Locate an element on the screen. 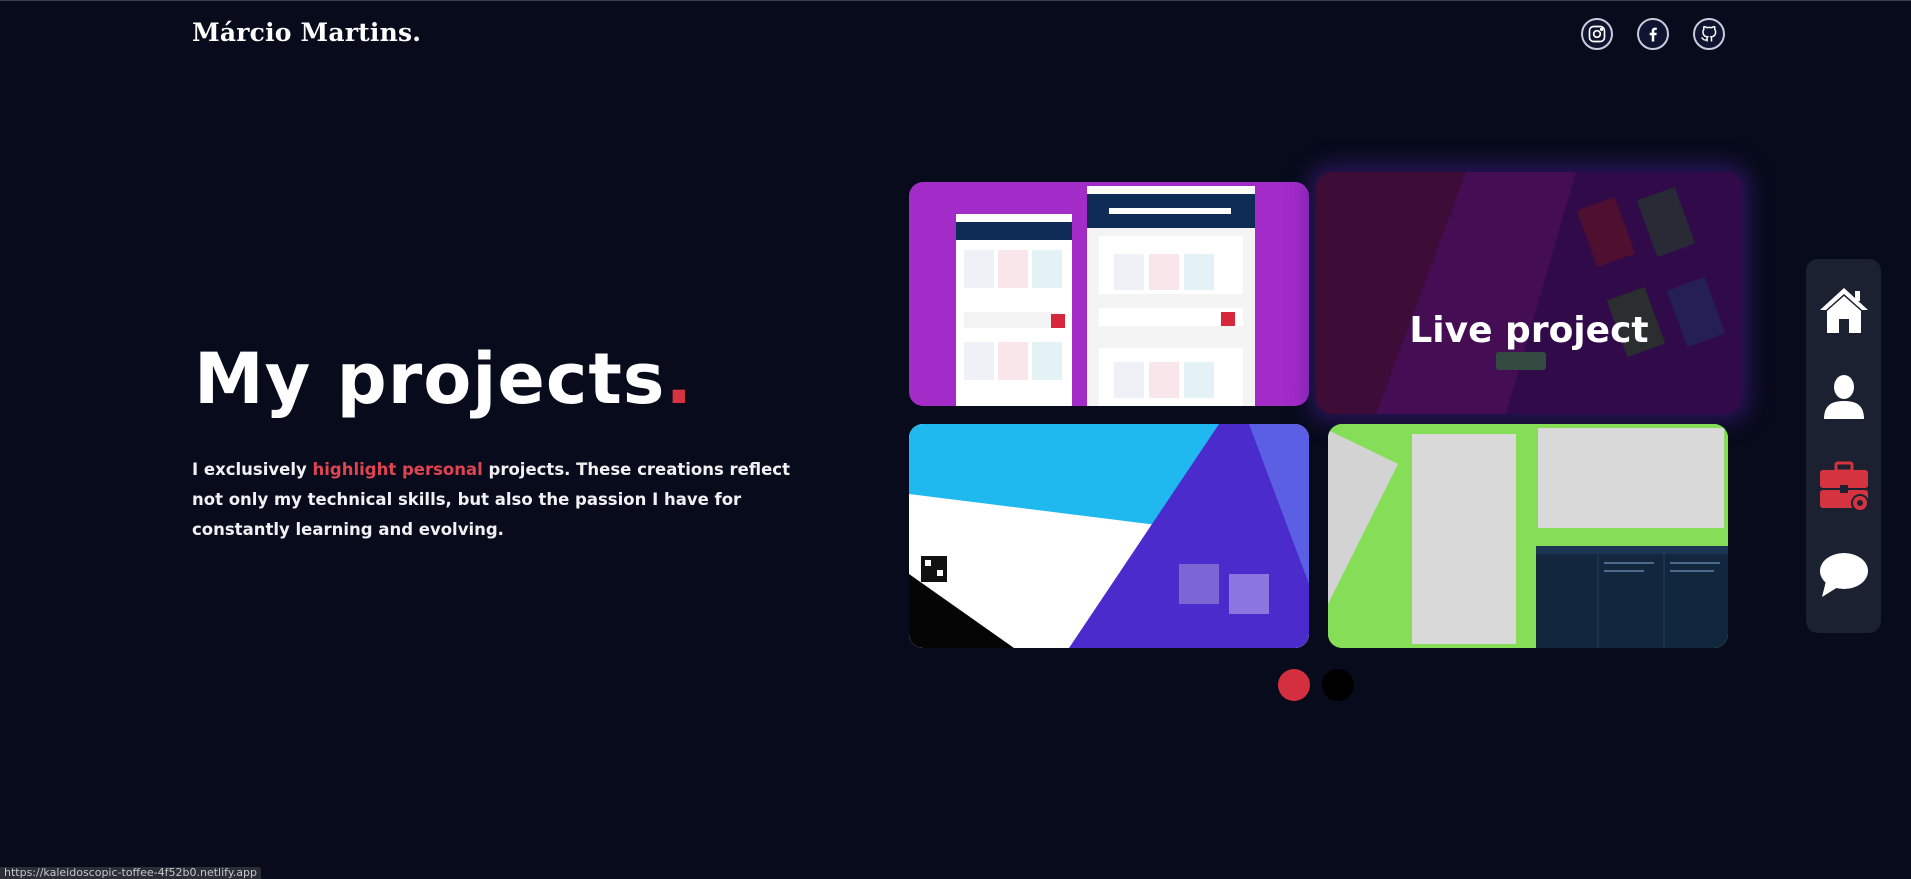  briefcase-gear-icon is located at coordinates (1844, 486).